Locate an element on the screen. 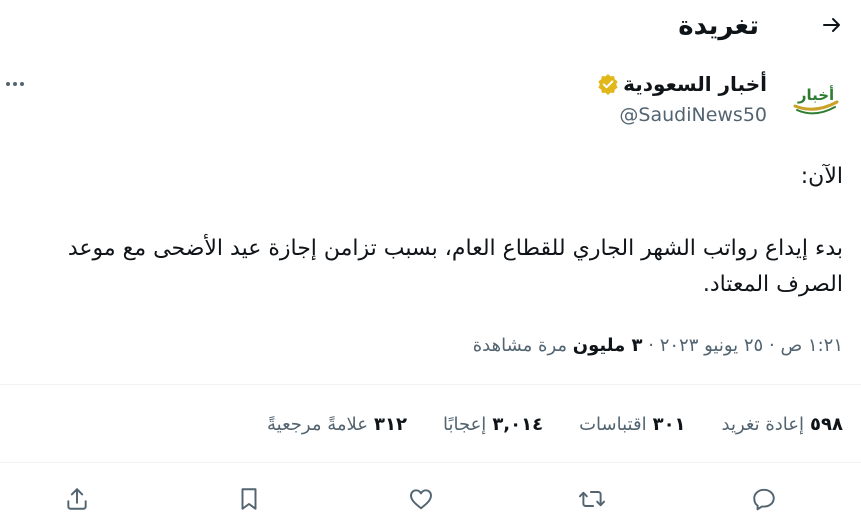 The image size is (861, 517). avatar: أخبار is located at coordinates (815, 96).